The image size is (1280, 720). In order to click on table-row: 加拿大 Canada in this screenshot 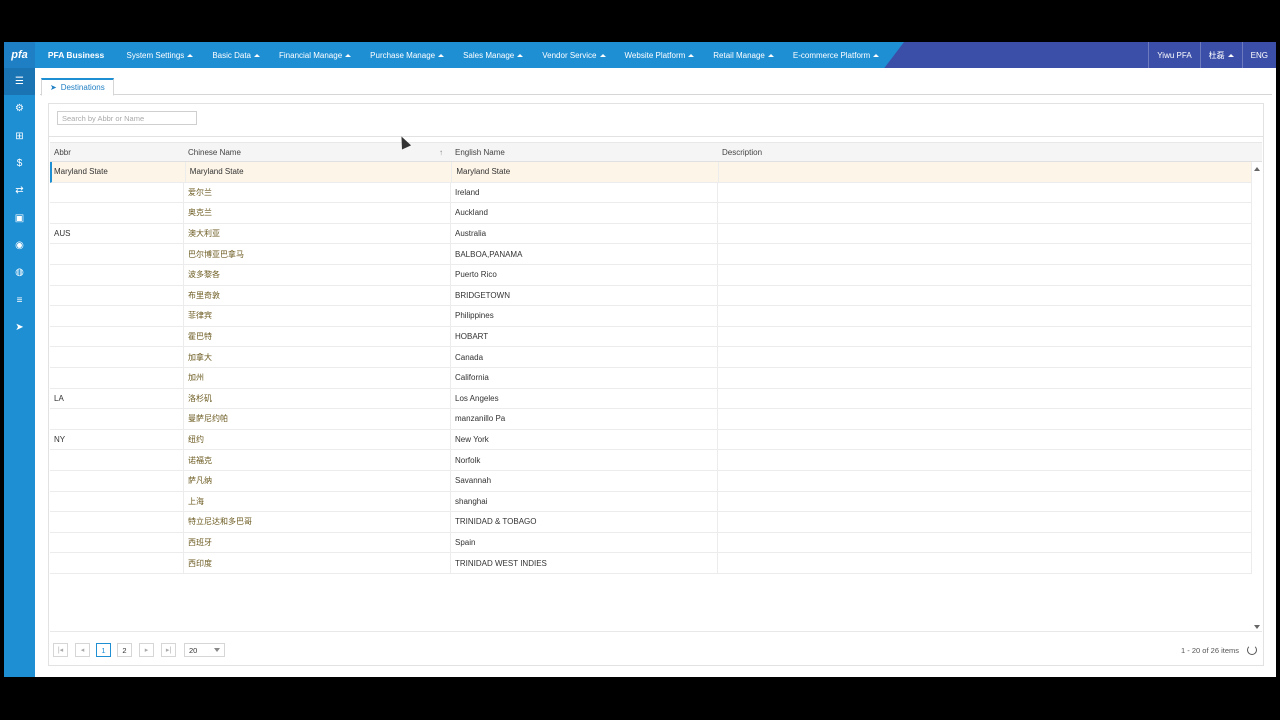, I will do `click(651, 357)`.